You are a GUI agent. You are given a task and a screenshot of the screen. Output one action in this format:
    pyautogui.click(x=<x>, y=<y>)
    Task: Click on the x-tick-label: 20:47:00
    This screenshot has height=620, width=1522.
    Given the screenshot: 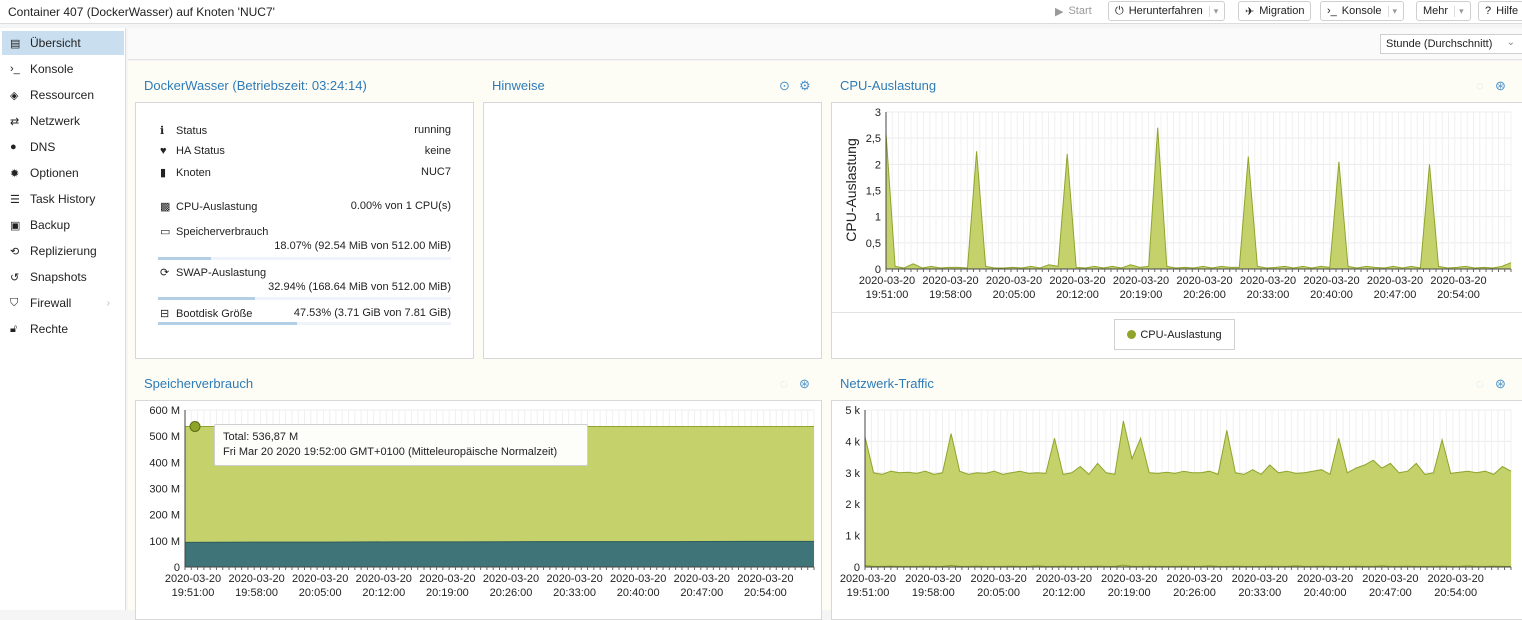 What is the action you would take?
    pyautogui.click(x=1390, y=593)
    